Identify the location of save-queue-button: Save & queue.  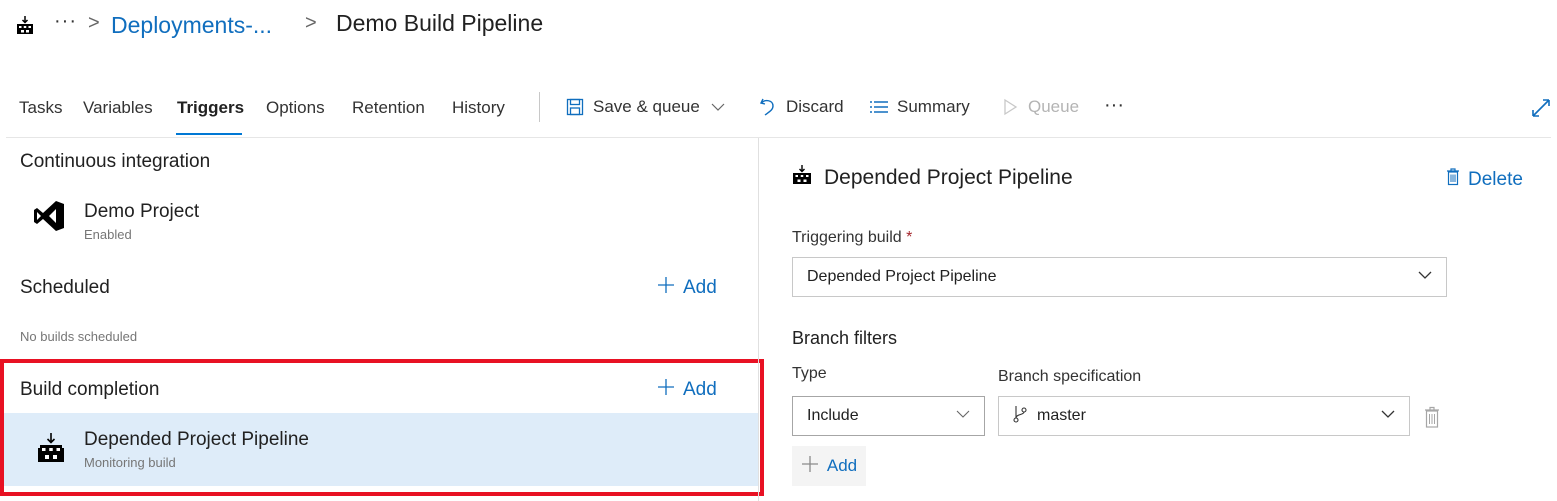
(646, 107).